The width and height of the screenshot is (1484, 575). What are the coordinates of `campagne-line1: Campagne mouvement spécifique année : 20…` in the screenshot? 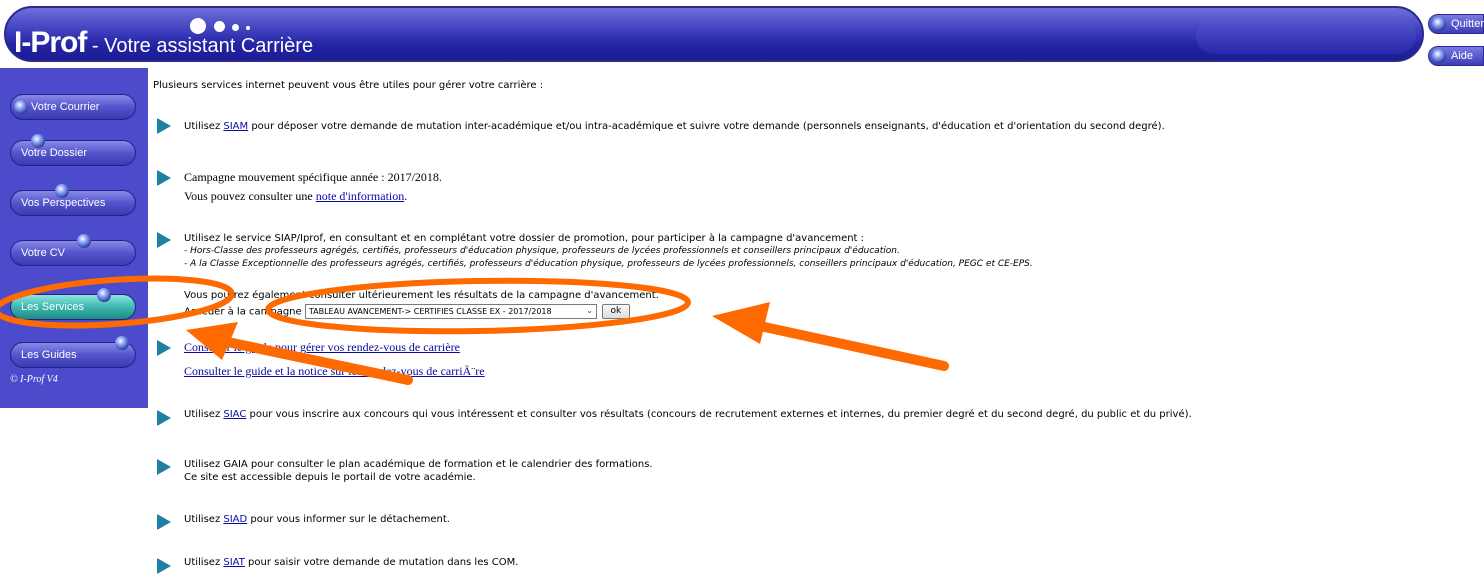 It's located at (313, 177).